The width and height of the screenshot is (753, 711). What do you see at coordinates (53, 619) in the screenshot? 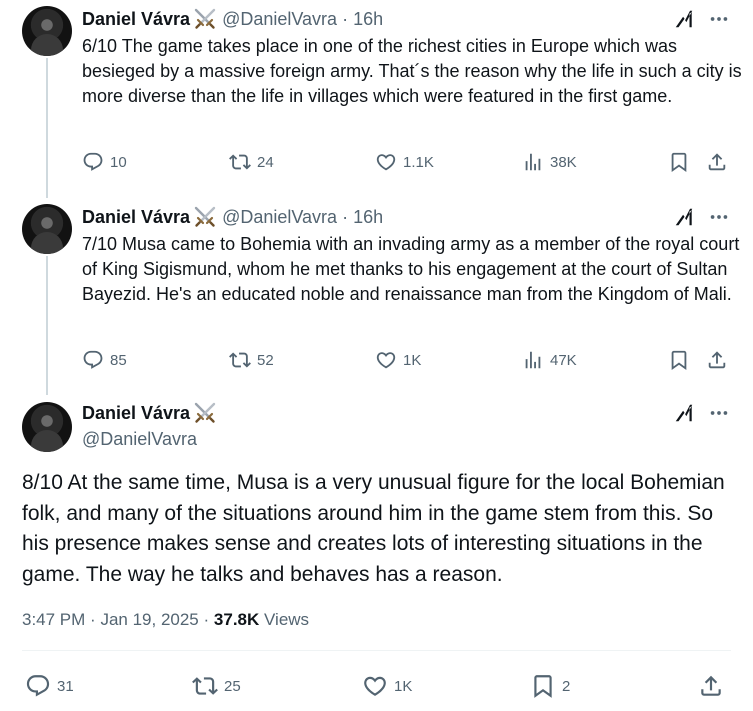
I see `tweet-timestamp: 3:47 PM` at bounding box center [53, 619].